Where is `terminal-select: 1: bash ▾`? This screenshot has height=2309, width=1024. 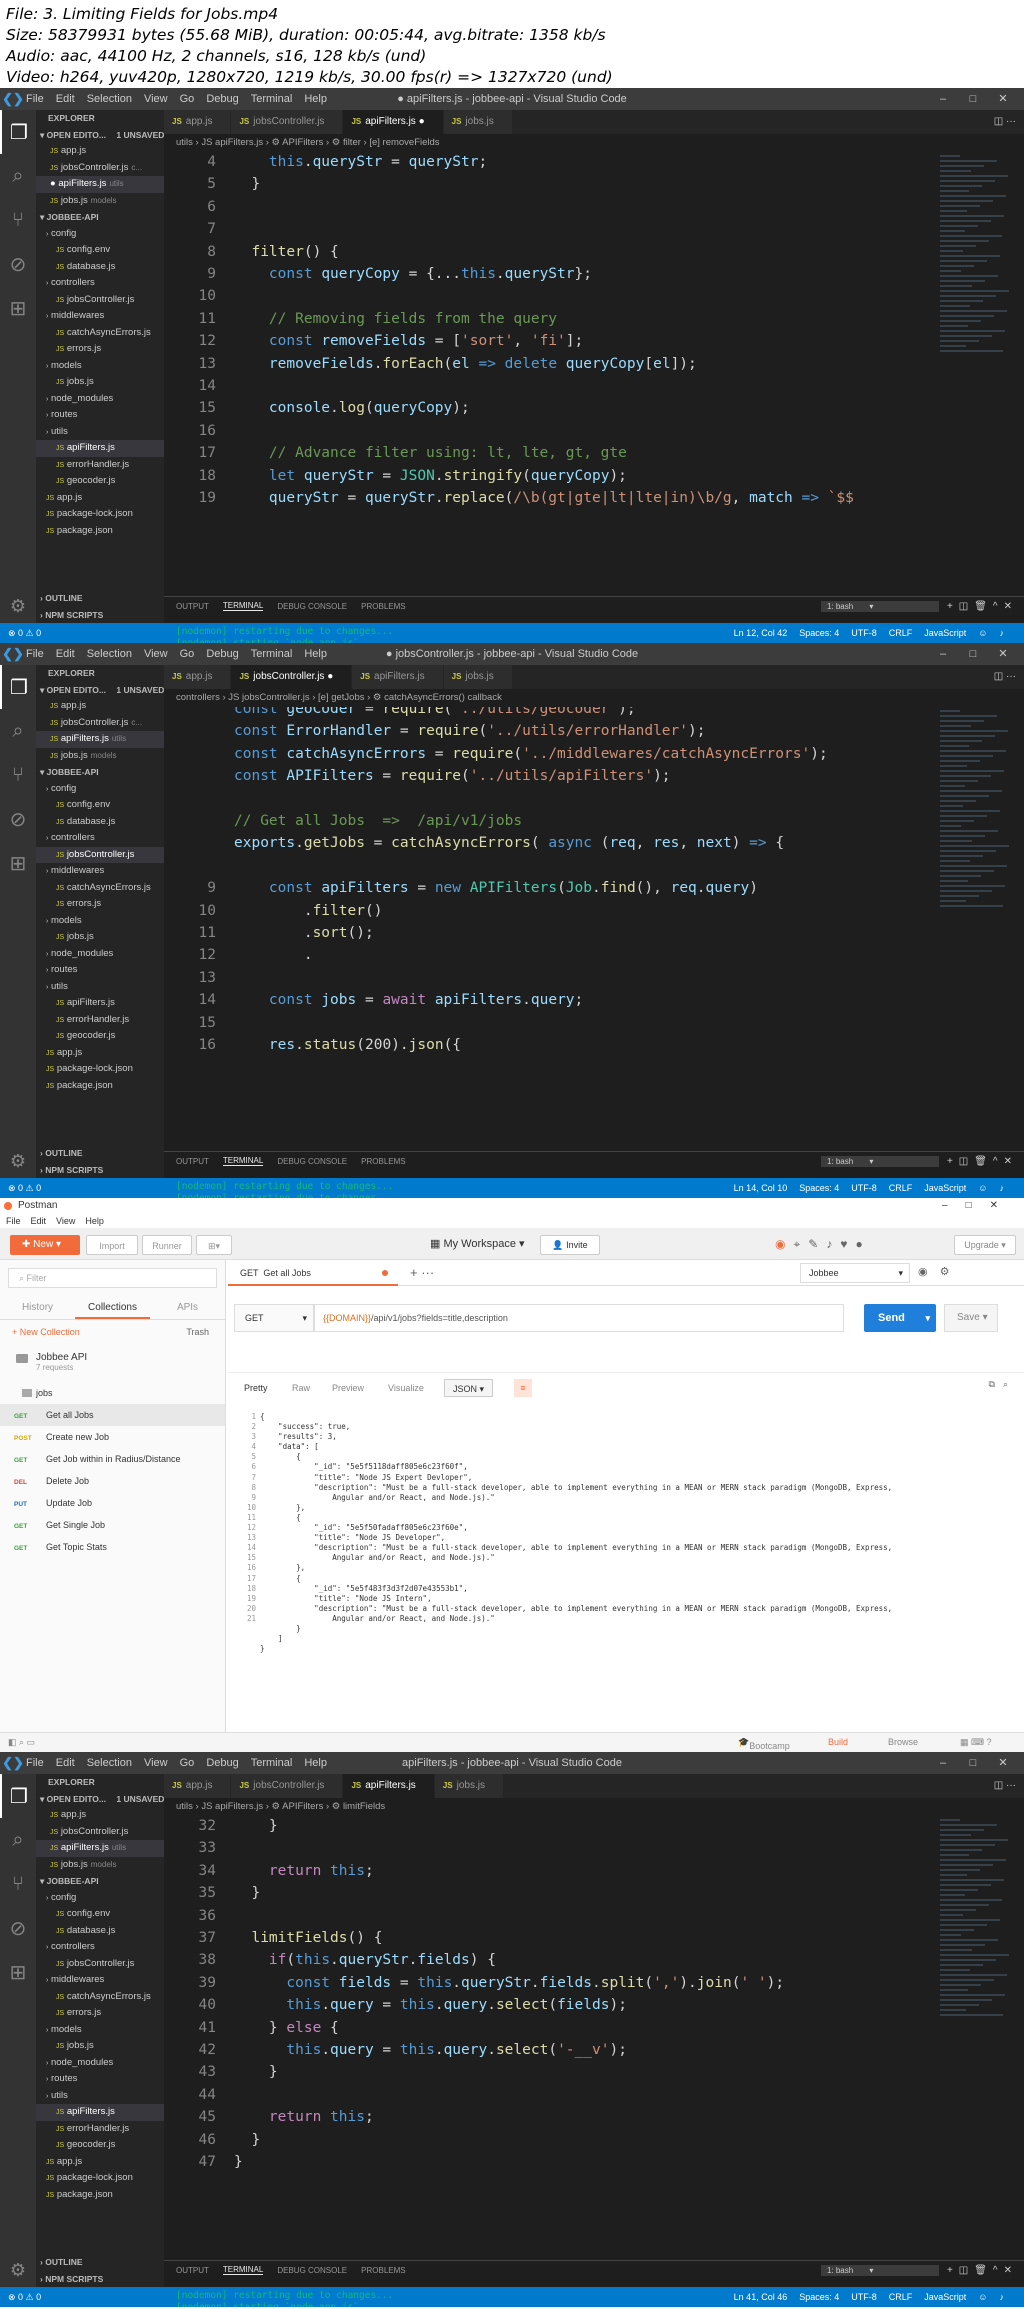
terminal-select: 1: bash ▾ is located at coordinates (879, 2270).